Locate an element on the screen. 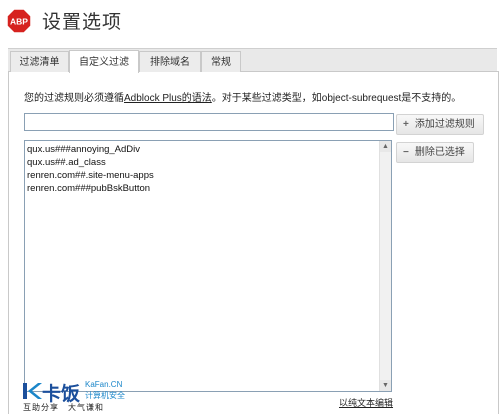  tab-excluded-domains: 排除域名 is located at coordinates (170, 61).